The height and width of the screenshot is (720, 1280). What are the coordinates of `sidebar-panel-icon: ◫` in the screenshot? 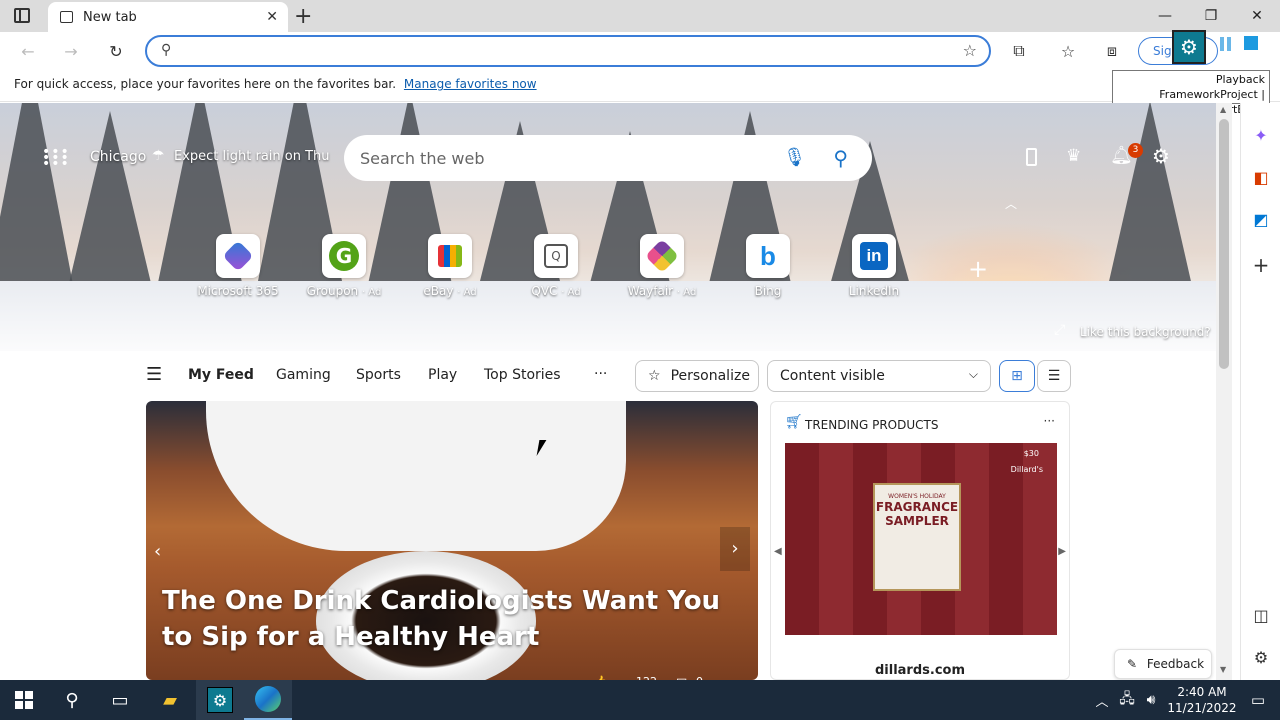 It's located at (1261, 615).